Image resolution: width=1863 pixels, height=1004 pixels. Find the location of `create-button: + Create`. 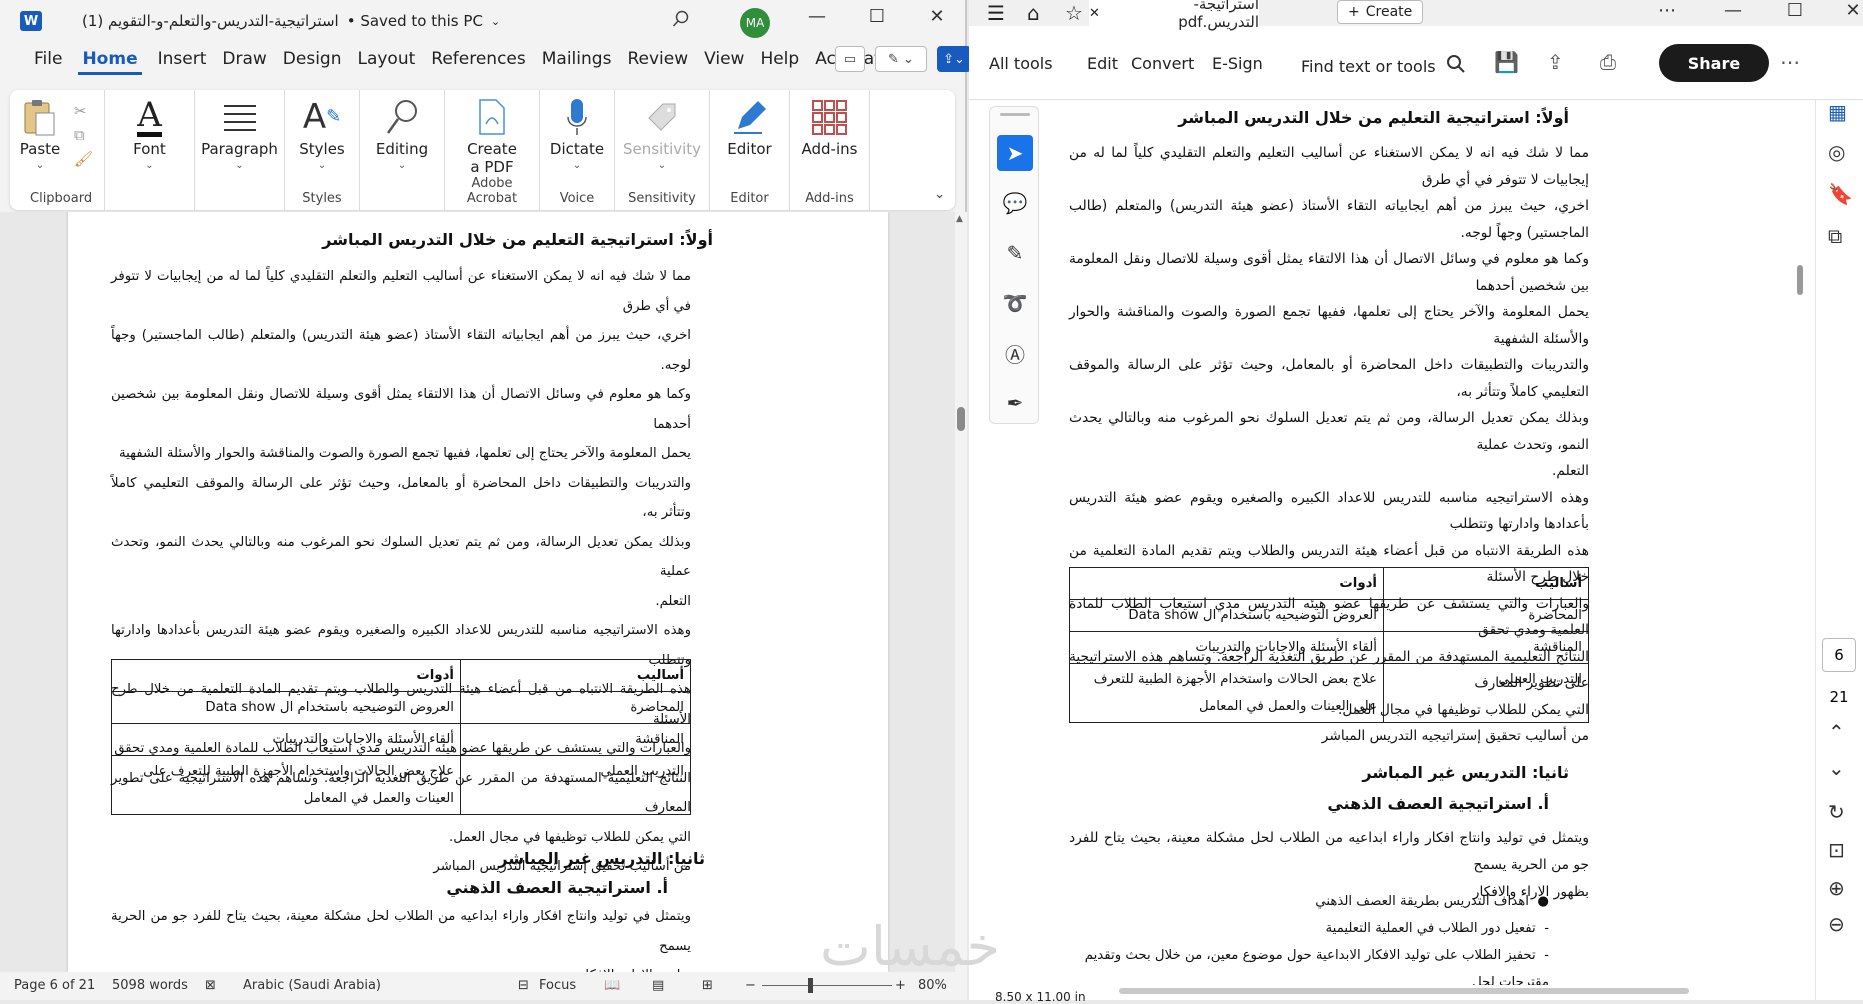

create-button: + Create is located at coordinates (1380, 12).